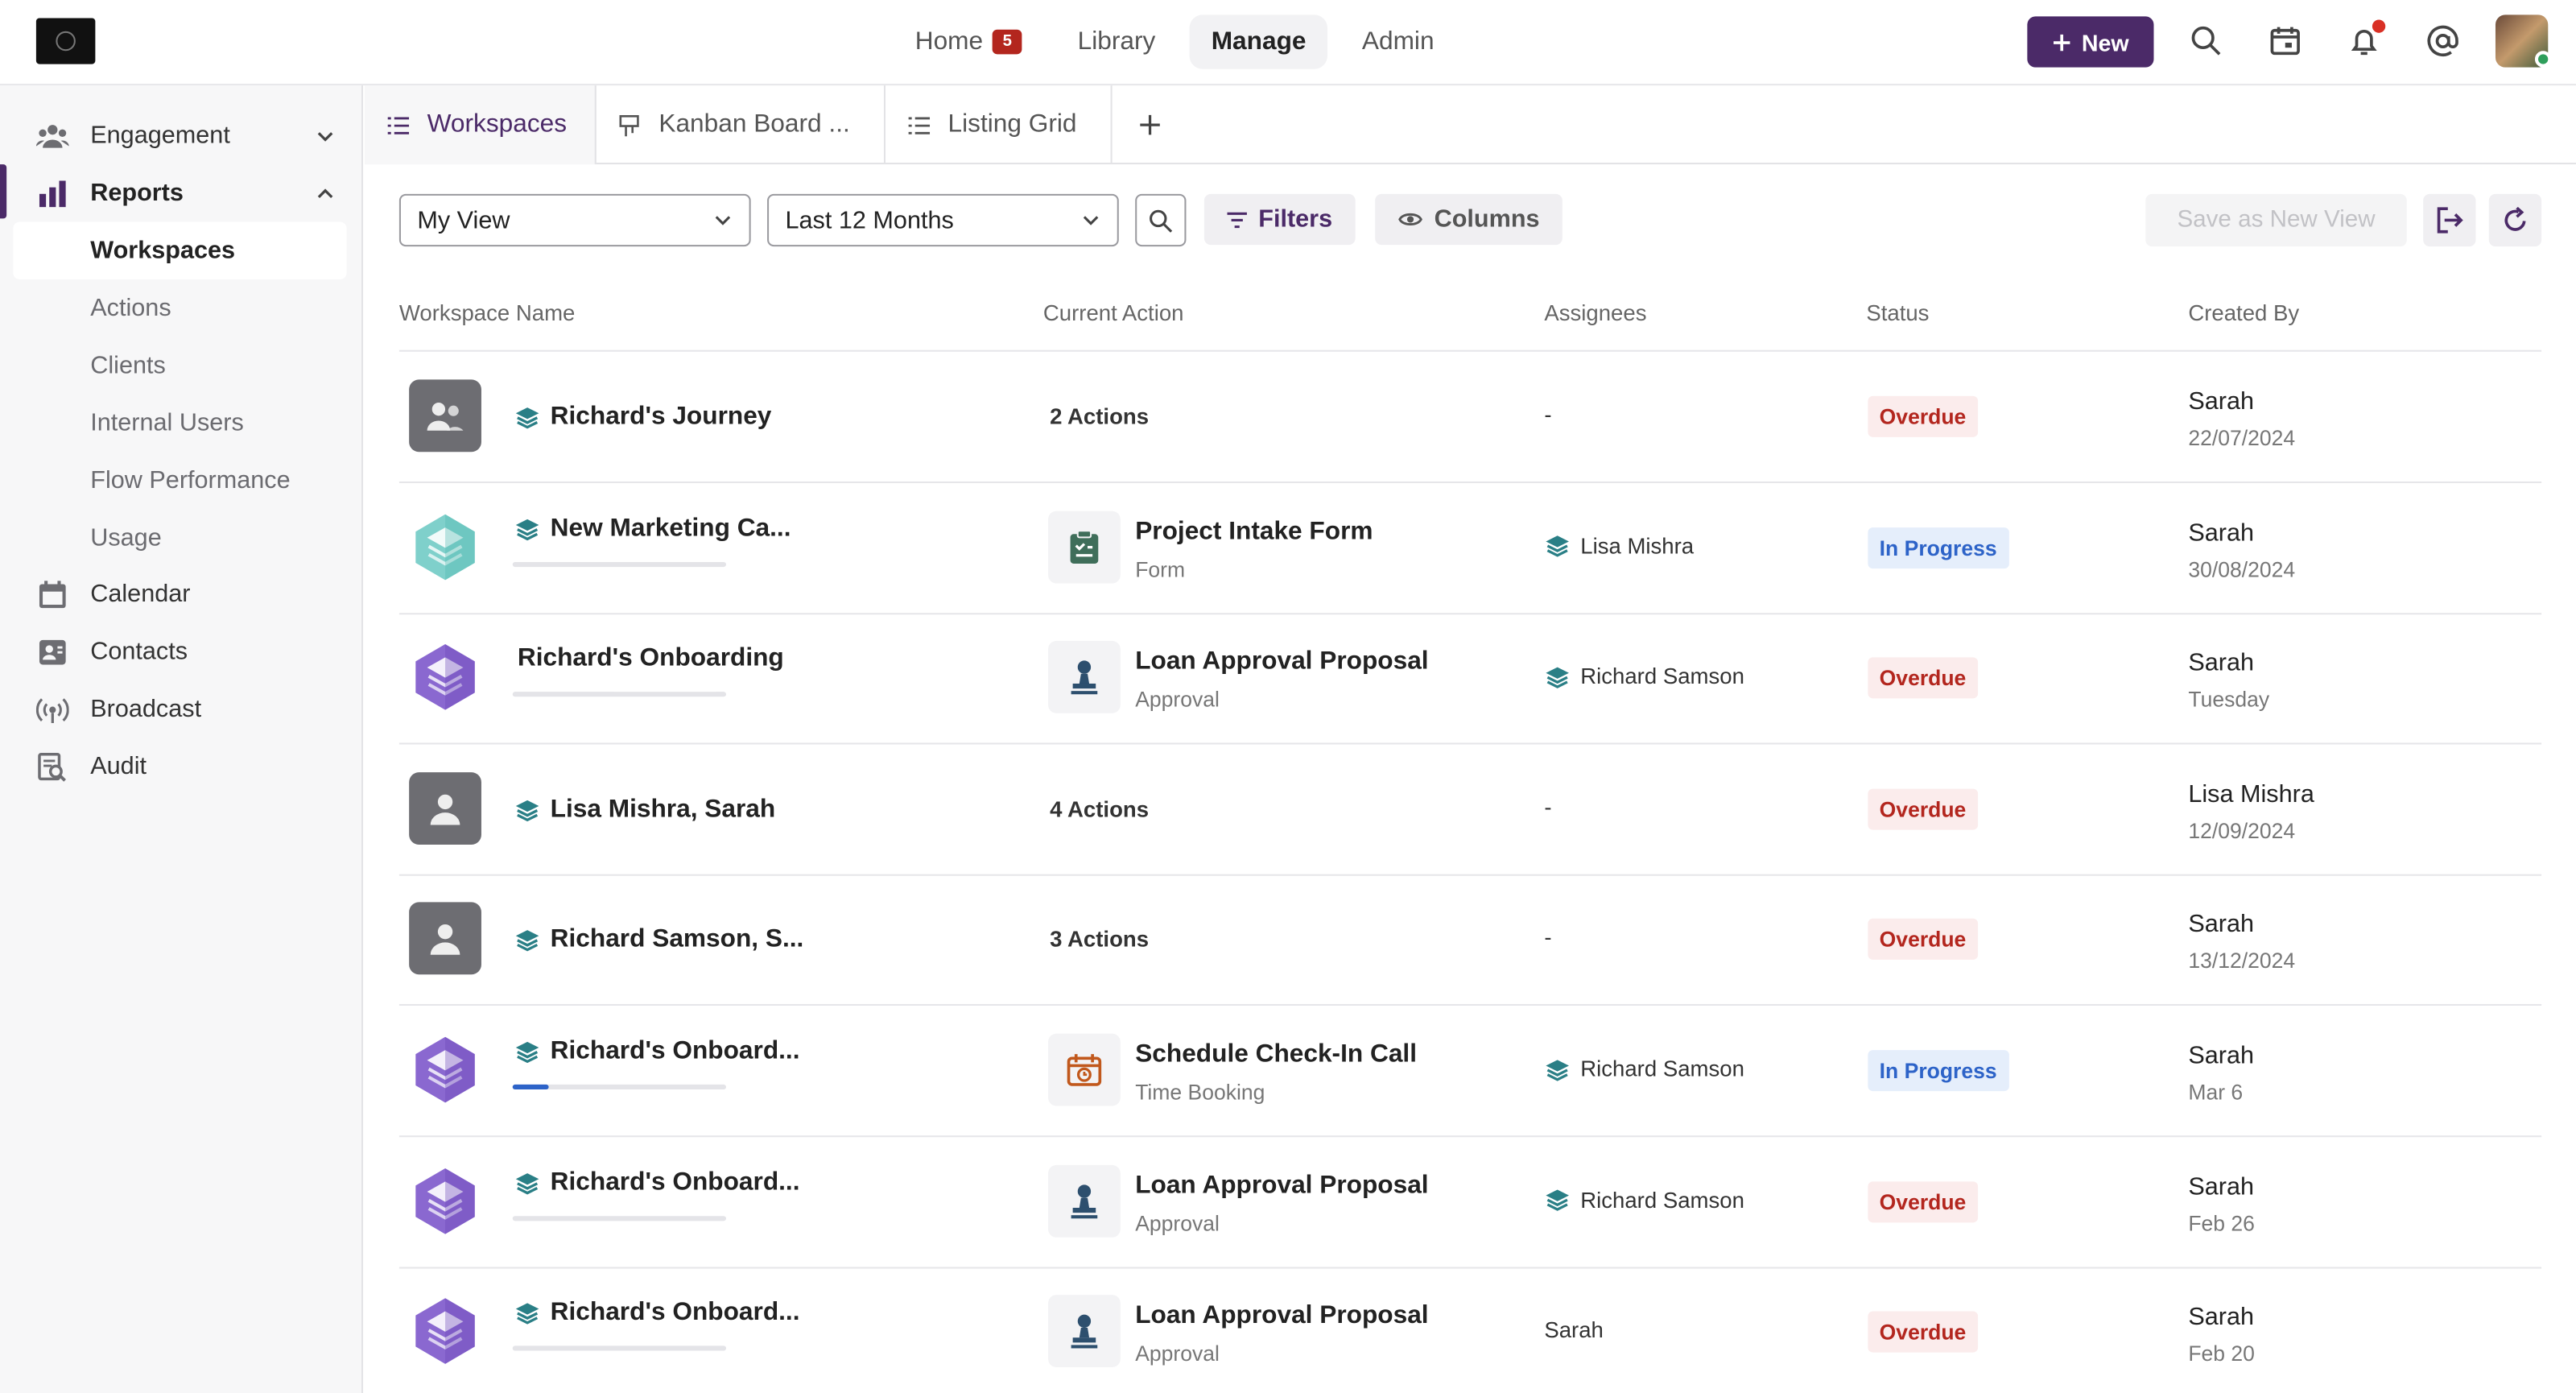 This screenshot has width=2576, height=1393. I want to click on nav-library: Library, so click(1116, 41).